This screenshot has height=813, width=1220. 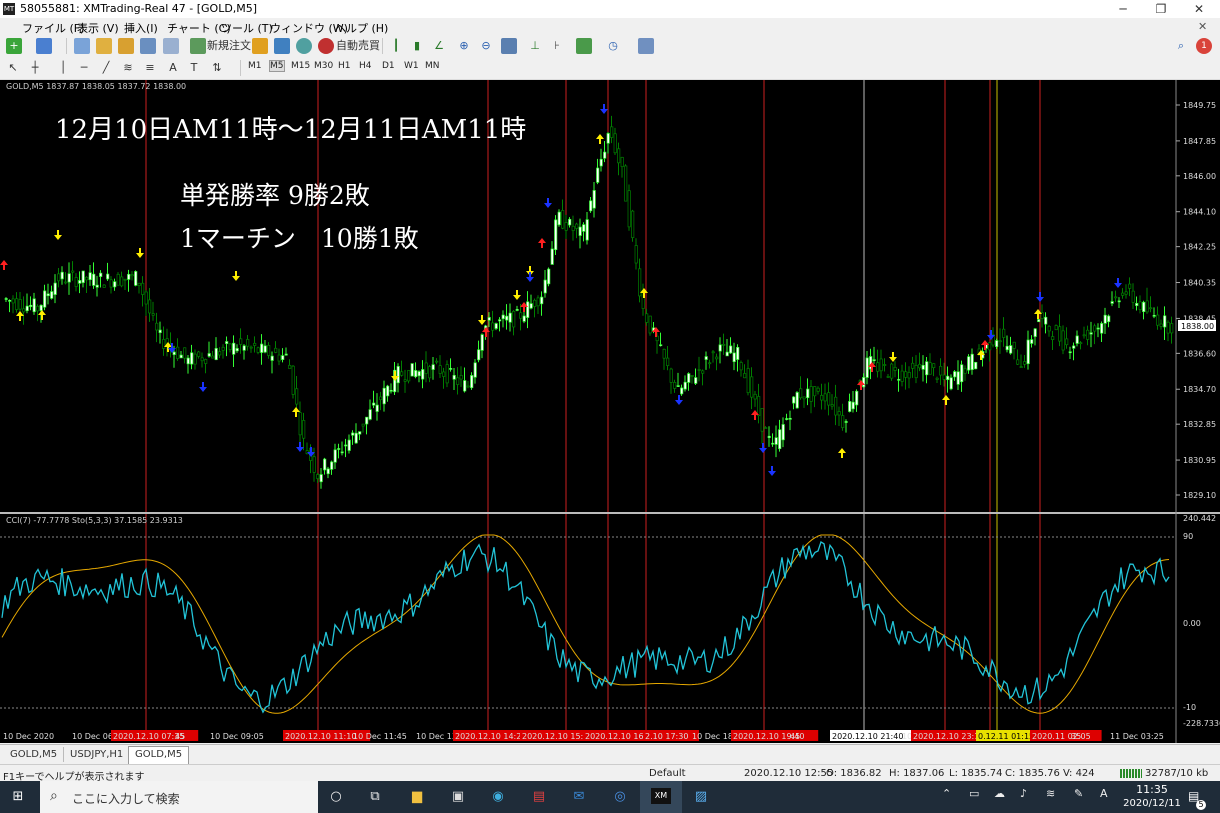 What do you see at coordinates (171, 46) in the screenshot?
I see `strategy-tester-icon` at bounding box center [171, 46].